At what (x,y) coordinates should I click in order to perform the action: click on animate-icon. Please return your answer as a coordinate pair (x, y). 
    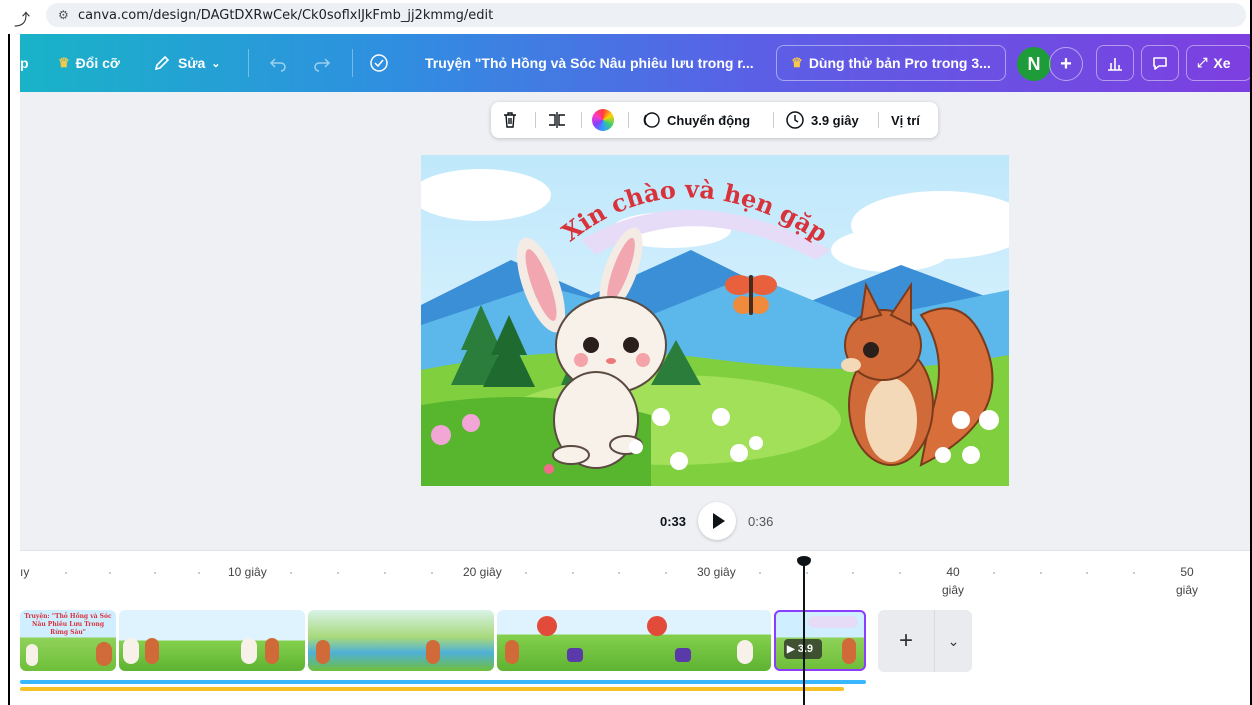
    Looking at the image, I should click on (651, 120).